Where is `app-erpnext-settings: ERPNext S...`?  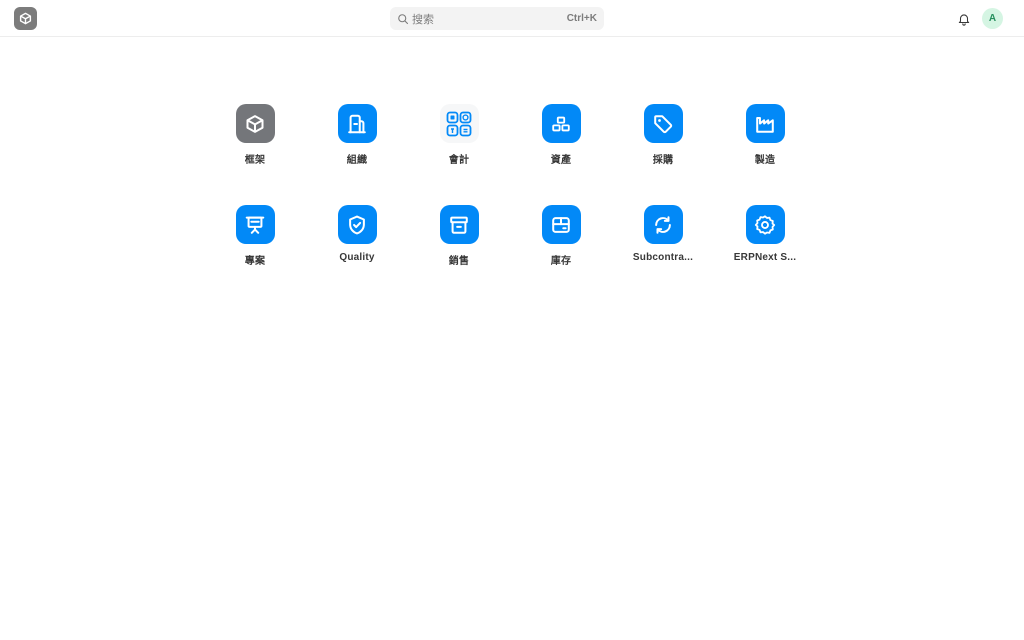 app-erpnext-settings: ERPNext S... is located at coordinates (765, 255).